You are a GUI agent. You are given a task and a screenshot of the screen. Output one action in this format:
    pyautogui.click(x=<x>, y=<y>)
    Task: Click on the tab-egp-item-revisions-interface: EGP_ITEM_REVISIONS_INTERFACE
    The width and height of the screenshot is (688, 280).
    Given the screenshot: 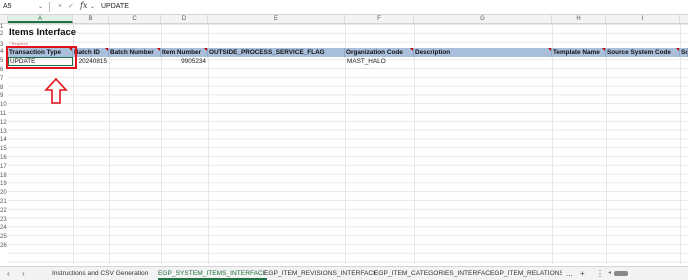 What is the action you would take?
    pyautogui.click(x=321, y=273)
    